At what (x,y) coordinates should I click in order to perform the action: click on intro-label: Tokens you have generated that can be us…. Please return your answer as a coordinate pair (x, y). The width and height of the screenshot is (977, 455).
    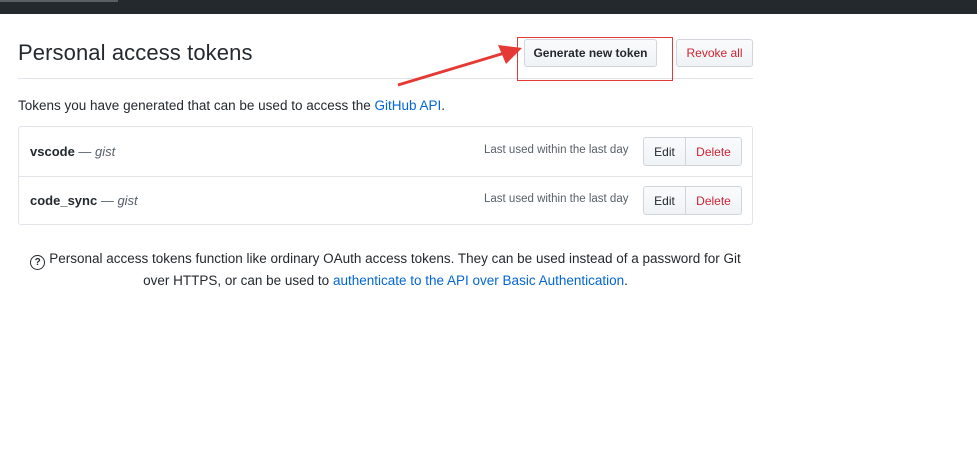
    Looking at the image, I should click on (196, 105).